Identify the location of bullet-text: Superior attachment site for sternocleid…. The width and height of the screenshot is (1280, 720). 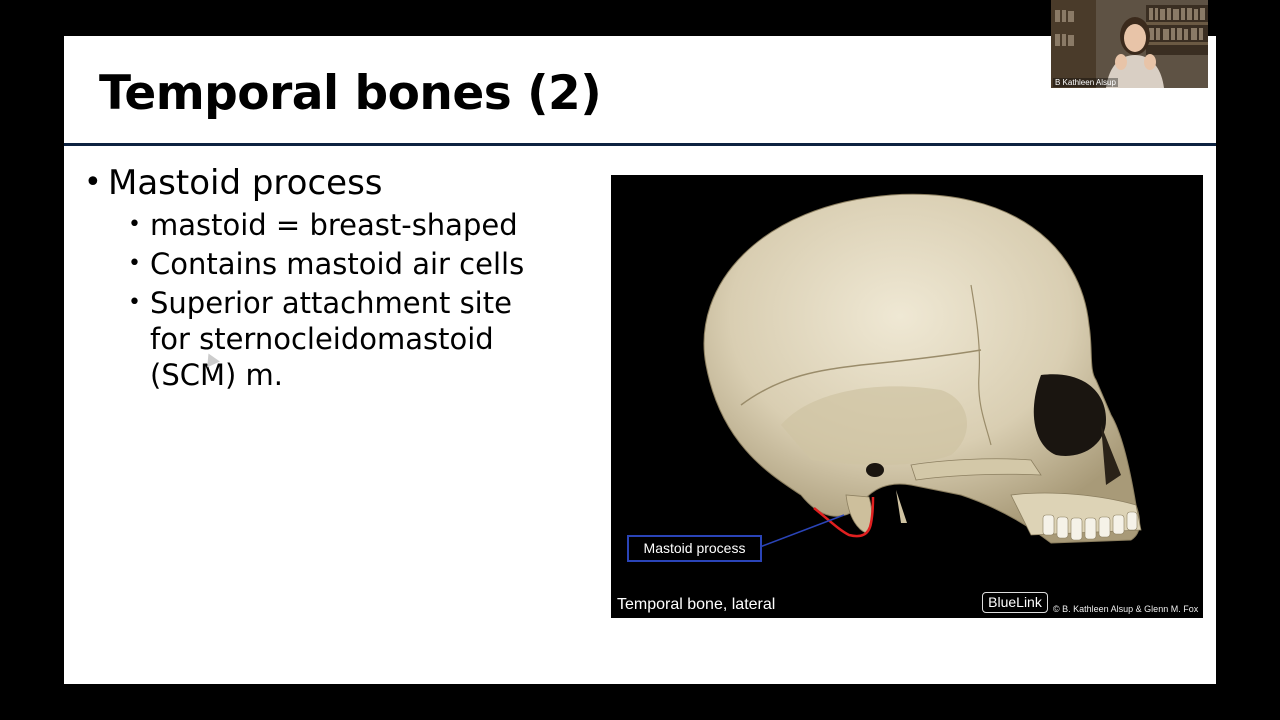
(331, 339).